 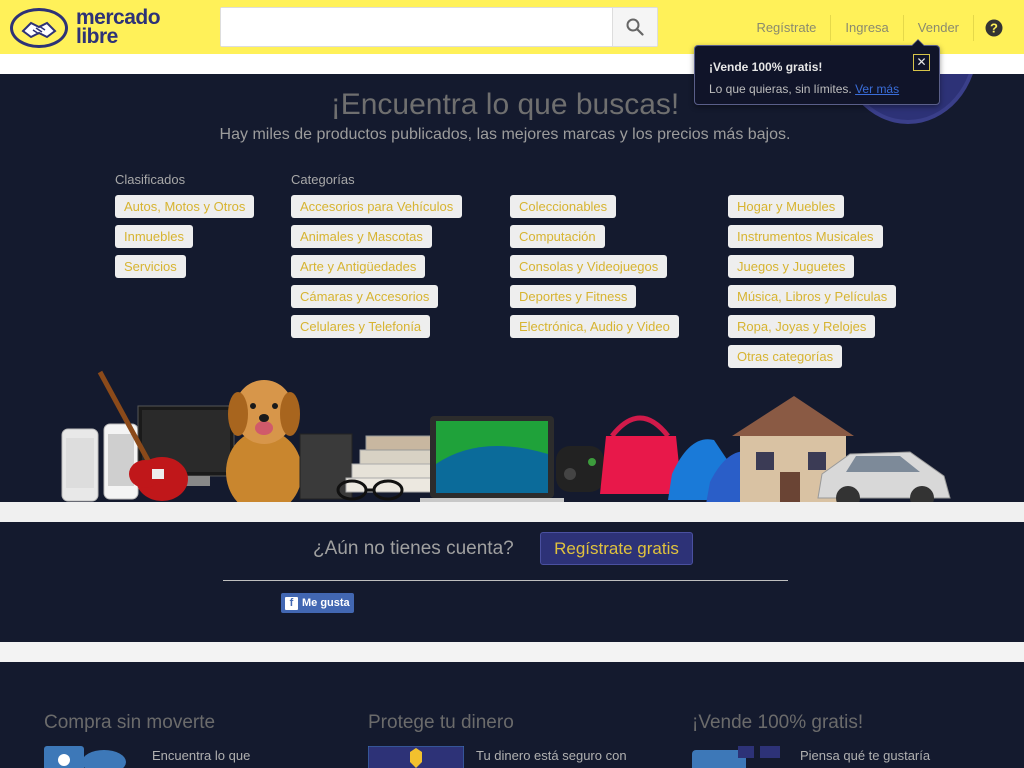 What do you see at coordinates (505, 580) in the screenshot?
I see `divider` at bounding box center [505, 580].